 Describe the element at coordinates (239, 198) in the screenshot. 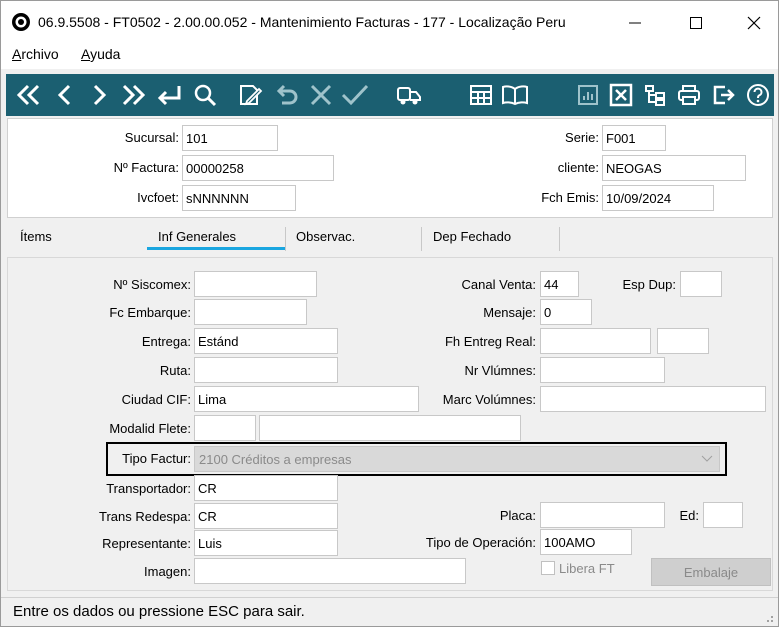

I see `ivcfoet-field: sNNNNNN` at that location.